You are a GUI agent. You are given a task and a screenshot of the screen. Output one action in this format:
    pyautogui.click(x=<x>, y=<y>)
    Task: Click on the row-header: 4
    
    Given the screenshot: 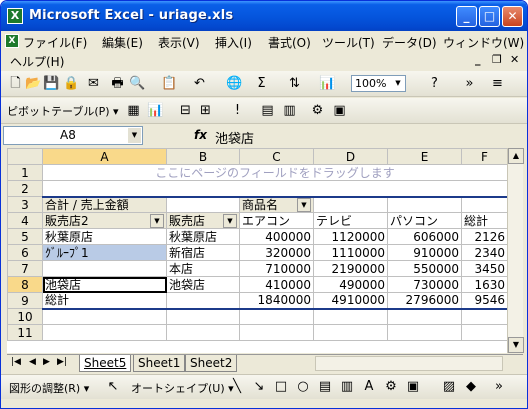 What is the action you would take?
    pyautogui.click(x=25, y=220)
    